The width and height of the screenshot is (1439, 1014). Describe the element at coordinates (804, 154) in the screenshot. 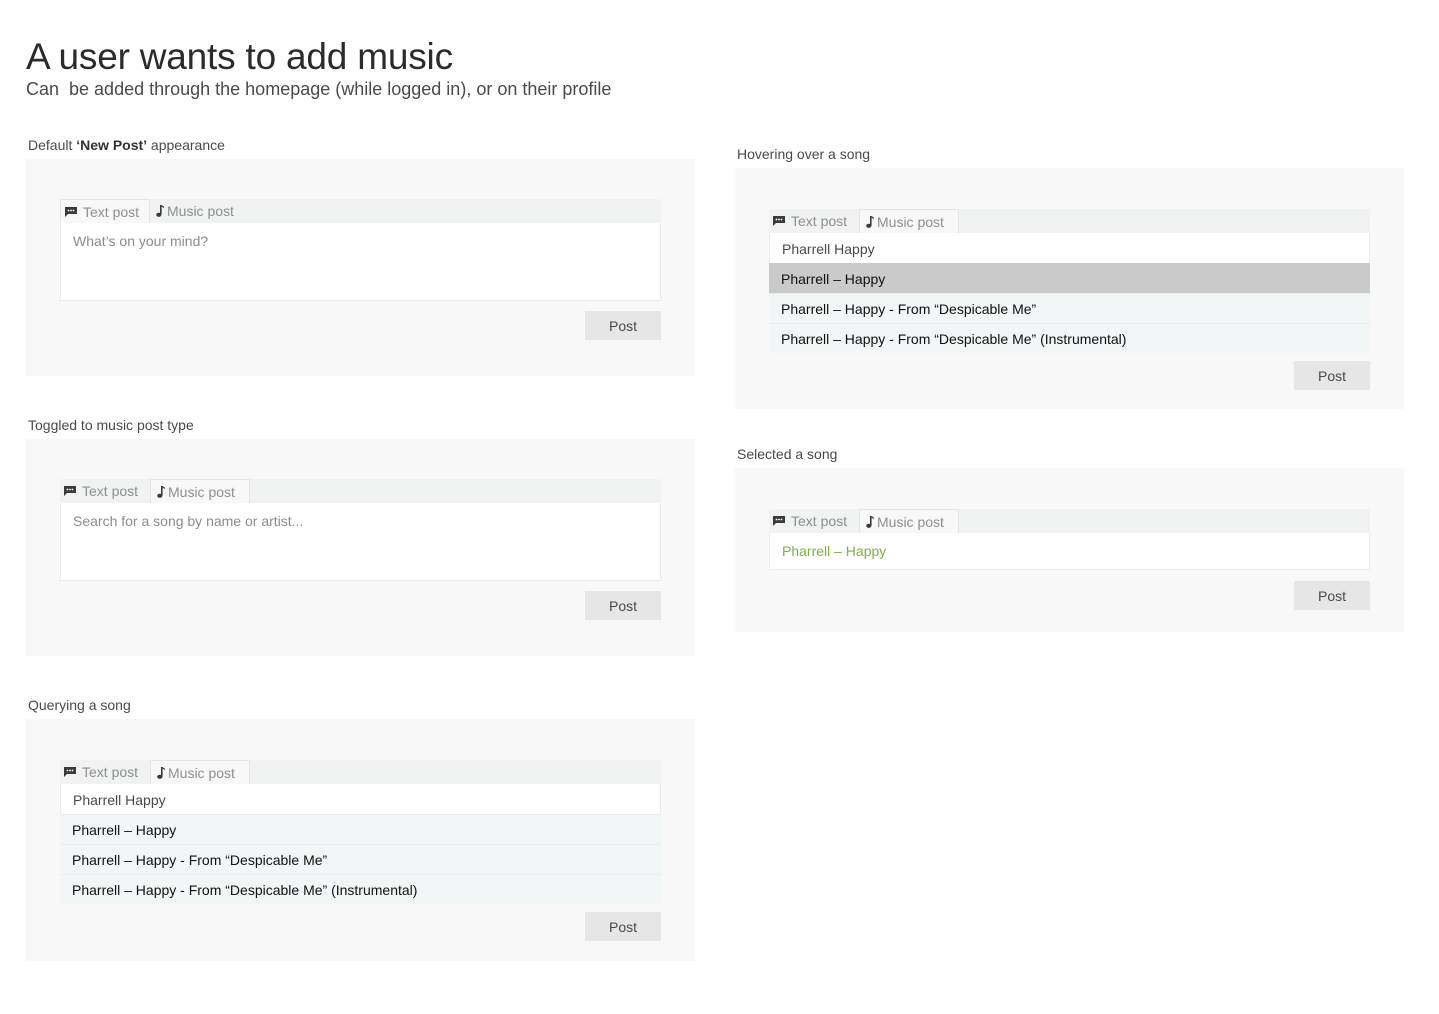

I see `section-label-hovering: Hovering over a song` at that location.